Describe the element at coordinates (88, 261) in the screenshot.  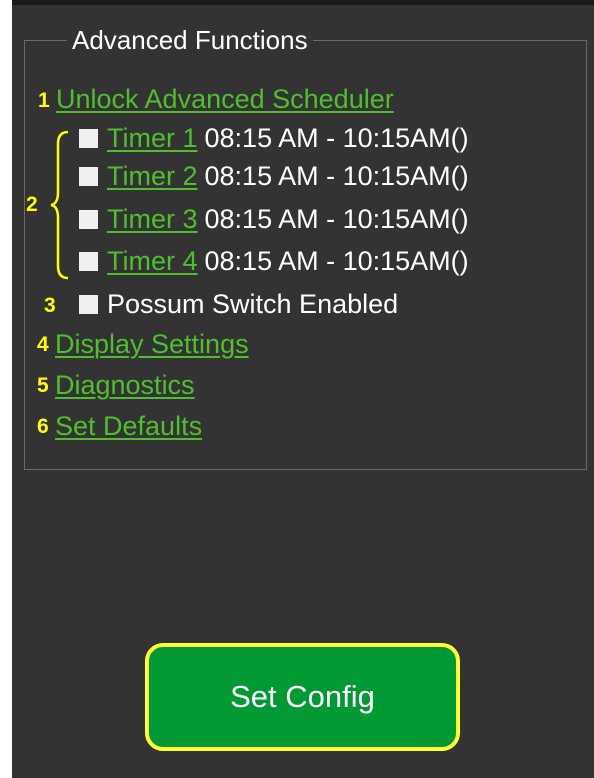
I see `timer-4-checkbox` at that location.